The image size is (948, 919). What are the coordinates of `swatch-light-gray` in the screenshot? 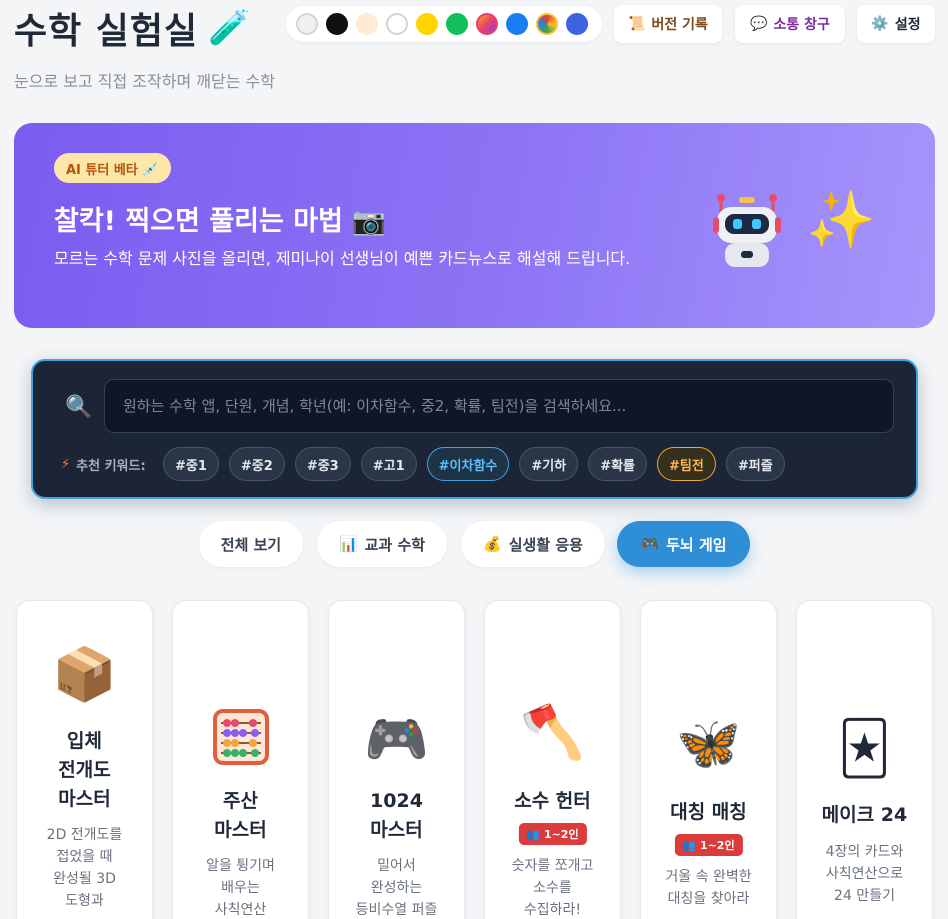 It's located at (307, 24).